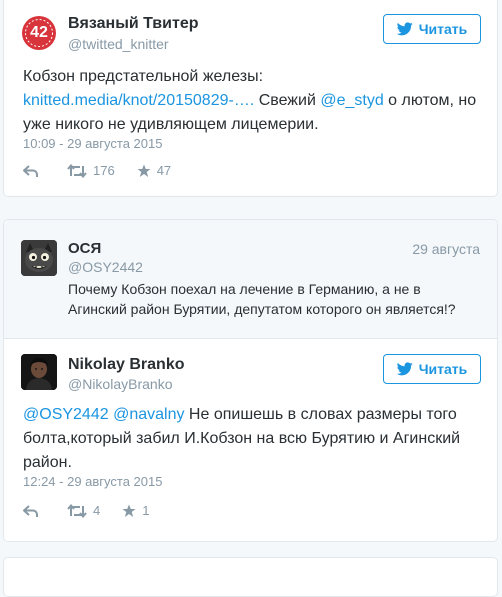  I want to click on retweet-button: 4, so click(83, 510).